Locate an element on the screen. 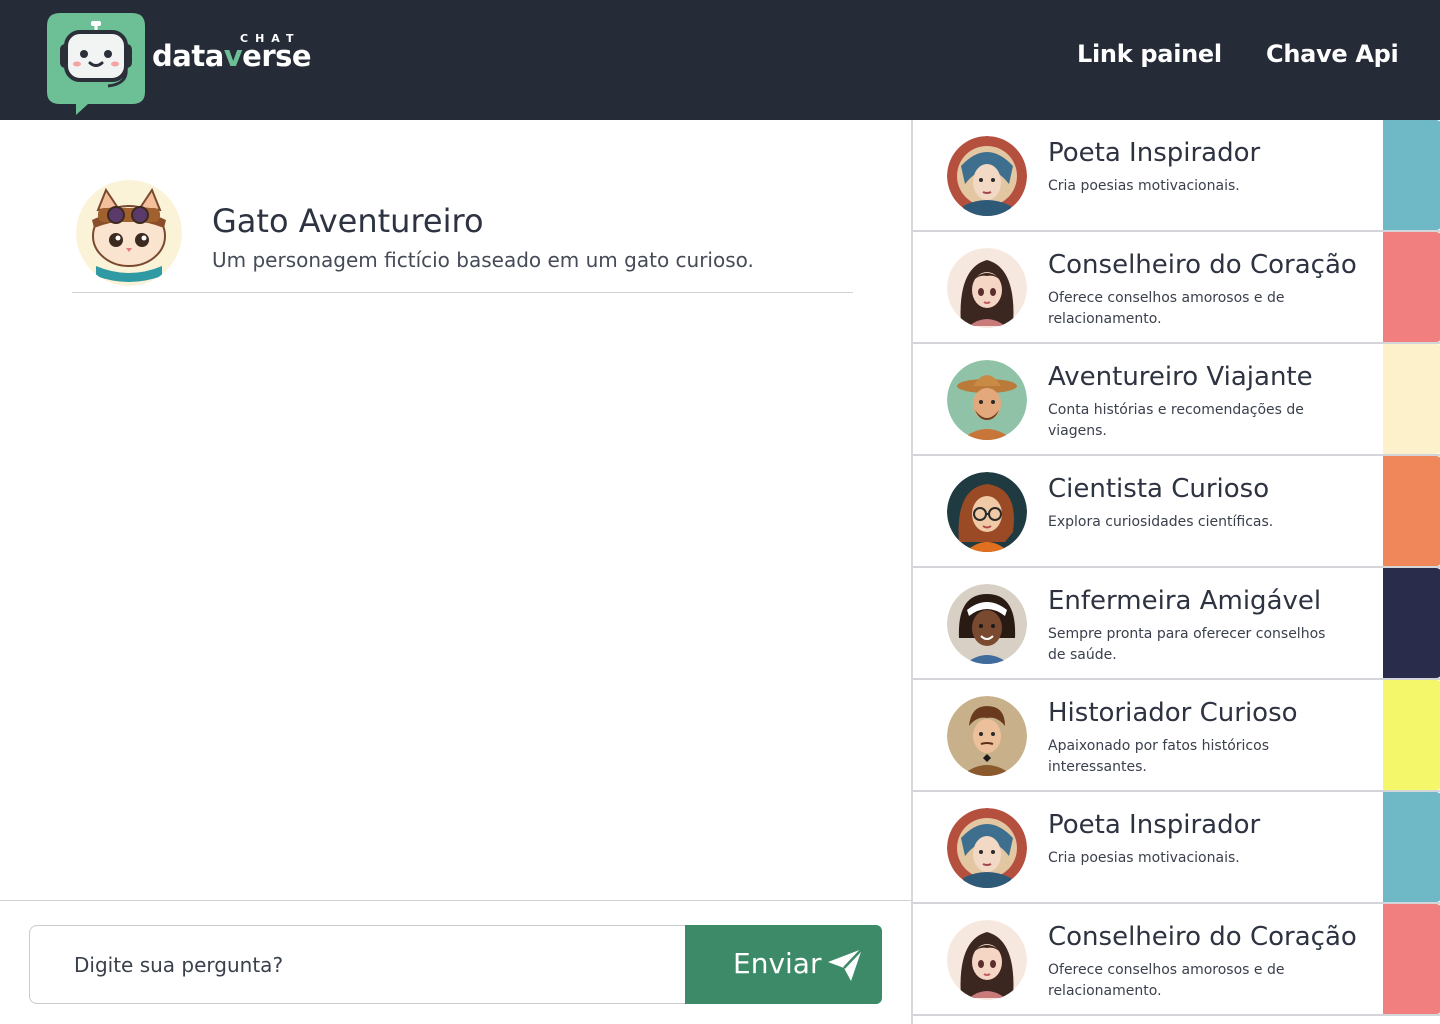 The width and height of the screenshot is (1440, 1024). robot-chat-icon is located at coordinates (96, 64).